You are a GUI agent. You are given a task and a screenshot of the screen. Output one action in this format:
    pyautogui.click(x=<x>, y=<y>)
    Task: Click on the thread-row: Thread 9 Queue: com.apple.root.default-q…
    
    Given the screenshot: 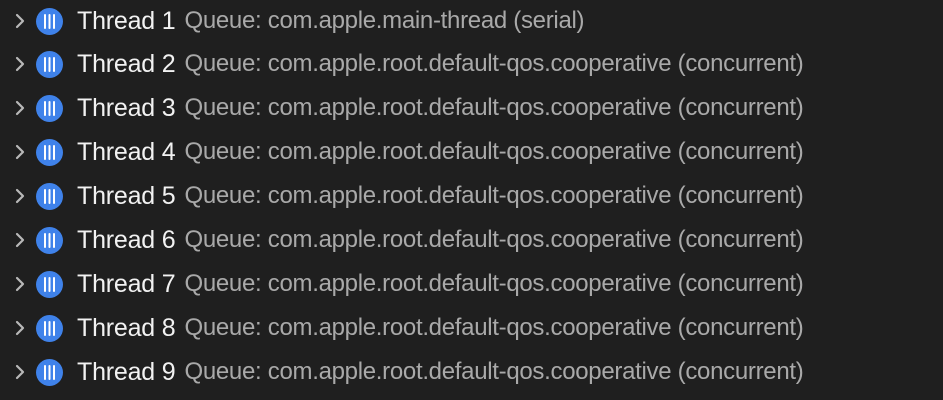 What is the action you would take?
    pyautogui.click(x=471, y=372)
    